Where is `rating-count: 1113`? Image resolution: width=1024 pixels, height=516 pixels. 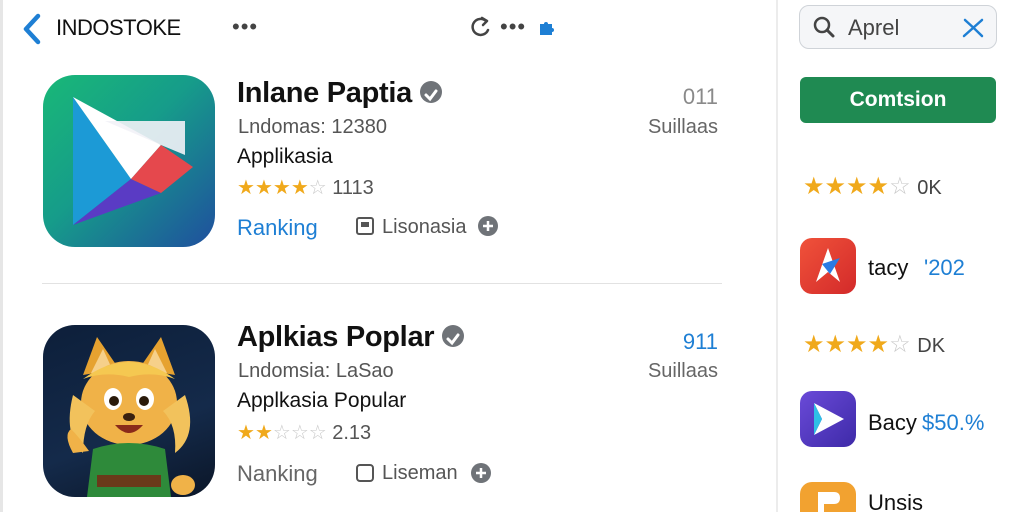
rating-count: 1113 is located at coordinates (353, 188).